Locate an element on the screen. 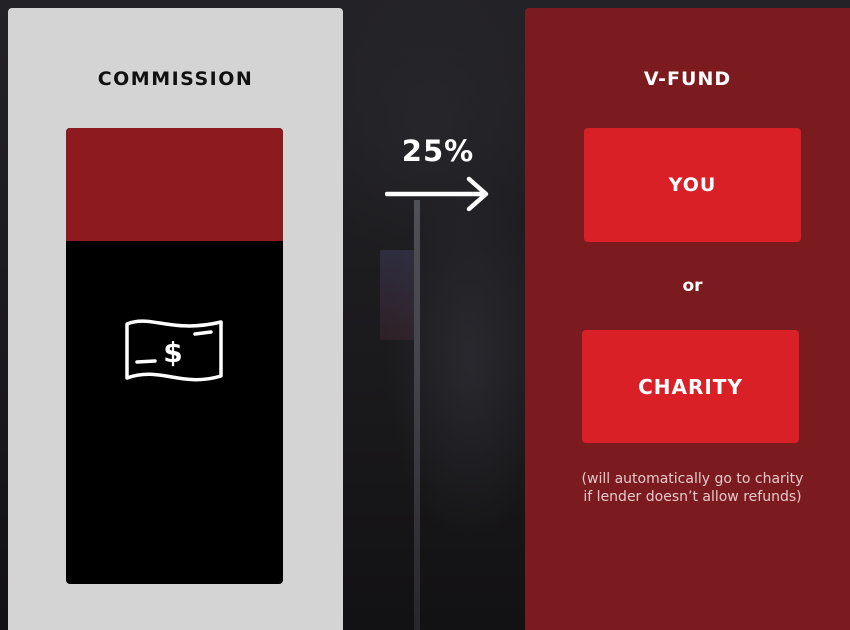 The height and width of the screenshot is (630, 850). commission-title: COMMISSION is located at coordinates (175, 79).